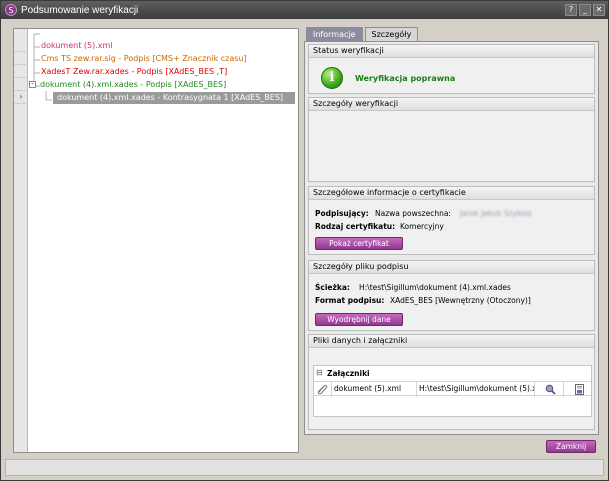 This screenshot has width=609, height=481. What do you see at coordinates (413, 213) in the screenshot?
I see `signer-subfield-label: Nazwa powszechna:` at bounding box center [413, 213].